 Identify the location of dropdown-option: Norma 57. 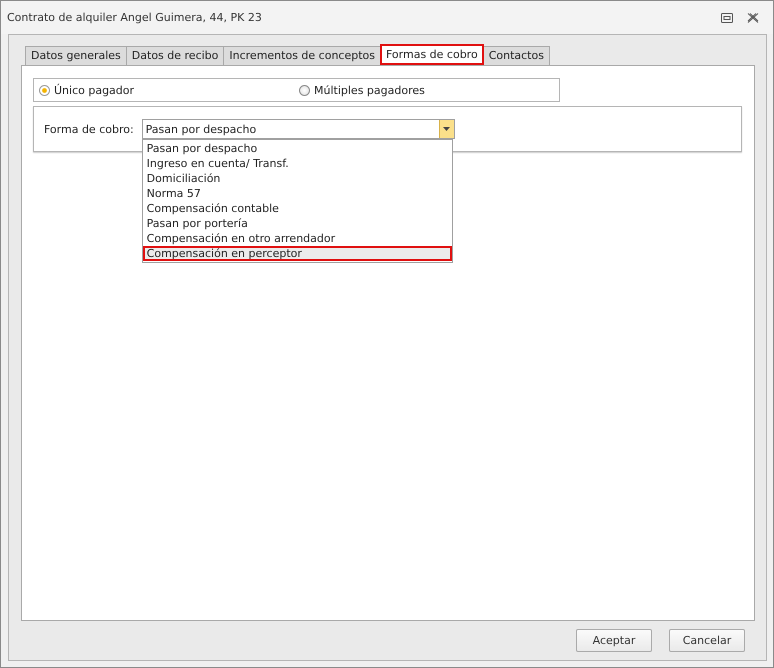
(297, 193).